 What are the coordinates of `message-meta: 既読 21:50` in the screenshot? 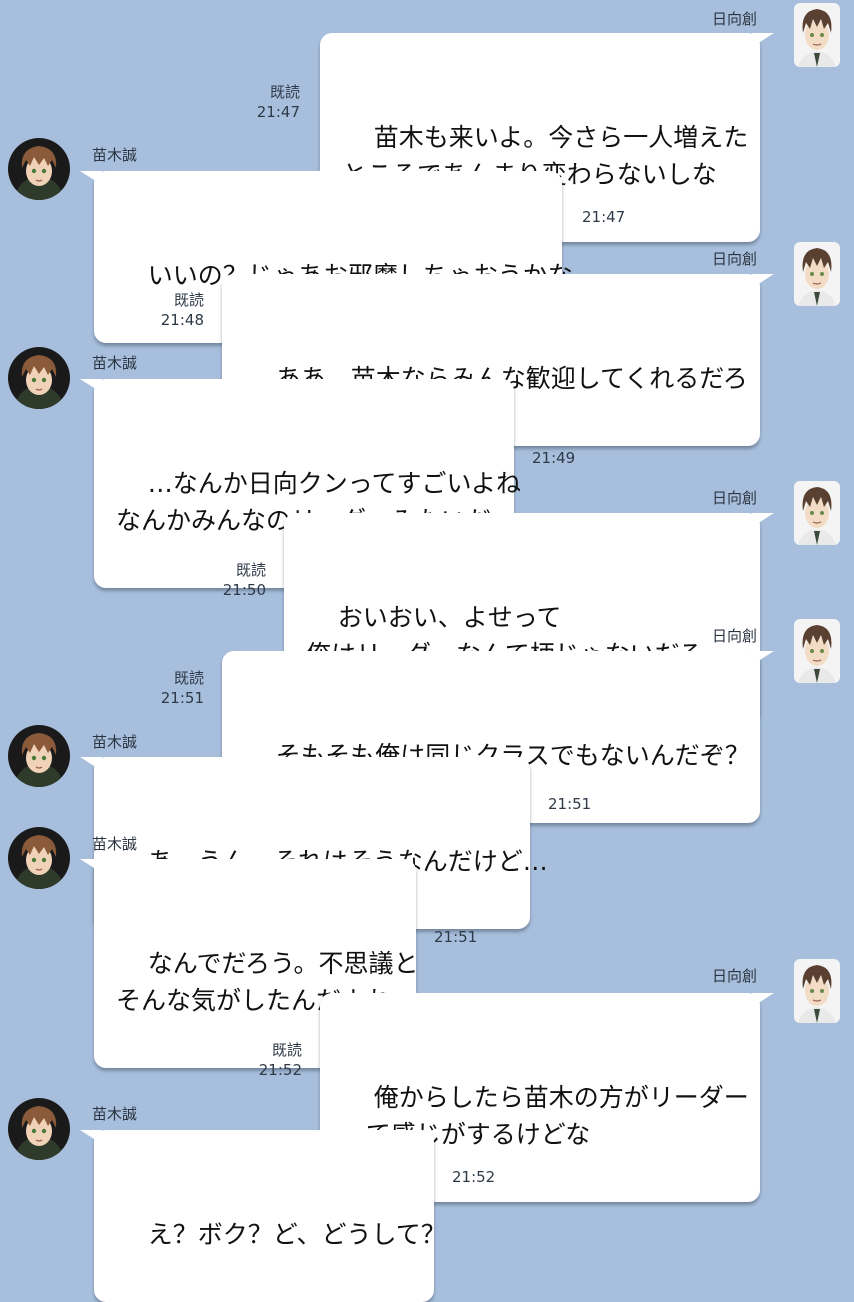 It's located at (240, 580).